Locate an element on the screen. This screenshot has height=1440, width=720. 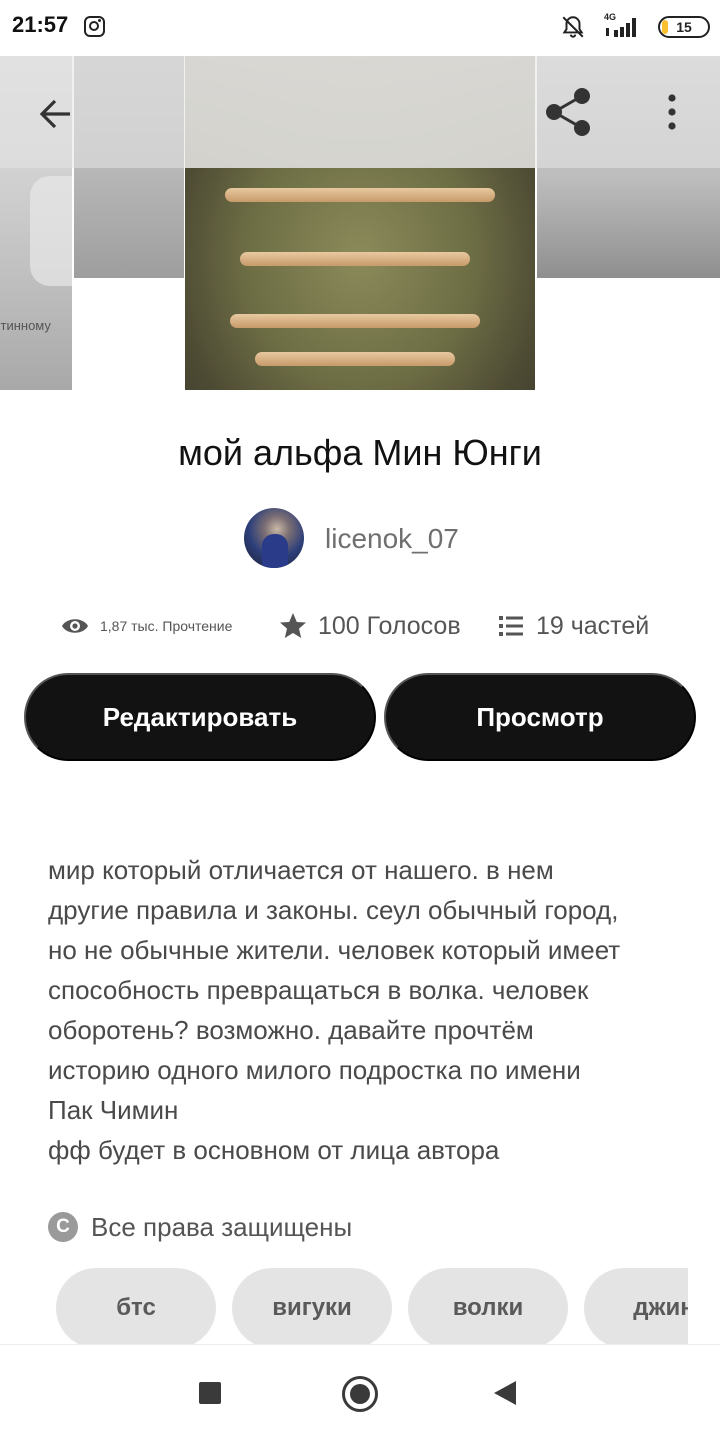
back-button is located at coordinates (56, 114).